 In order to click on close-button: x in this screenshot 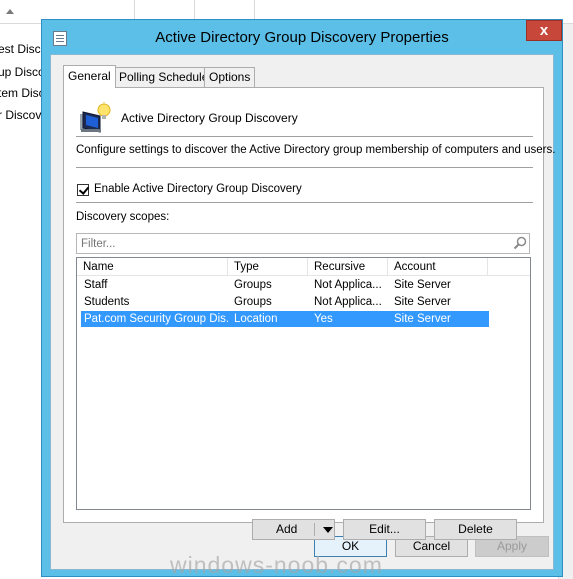, I will do `click(544, 30)`.